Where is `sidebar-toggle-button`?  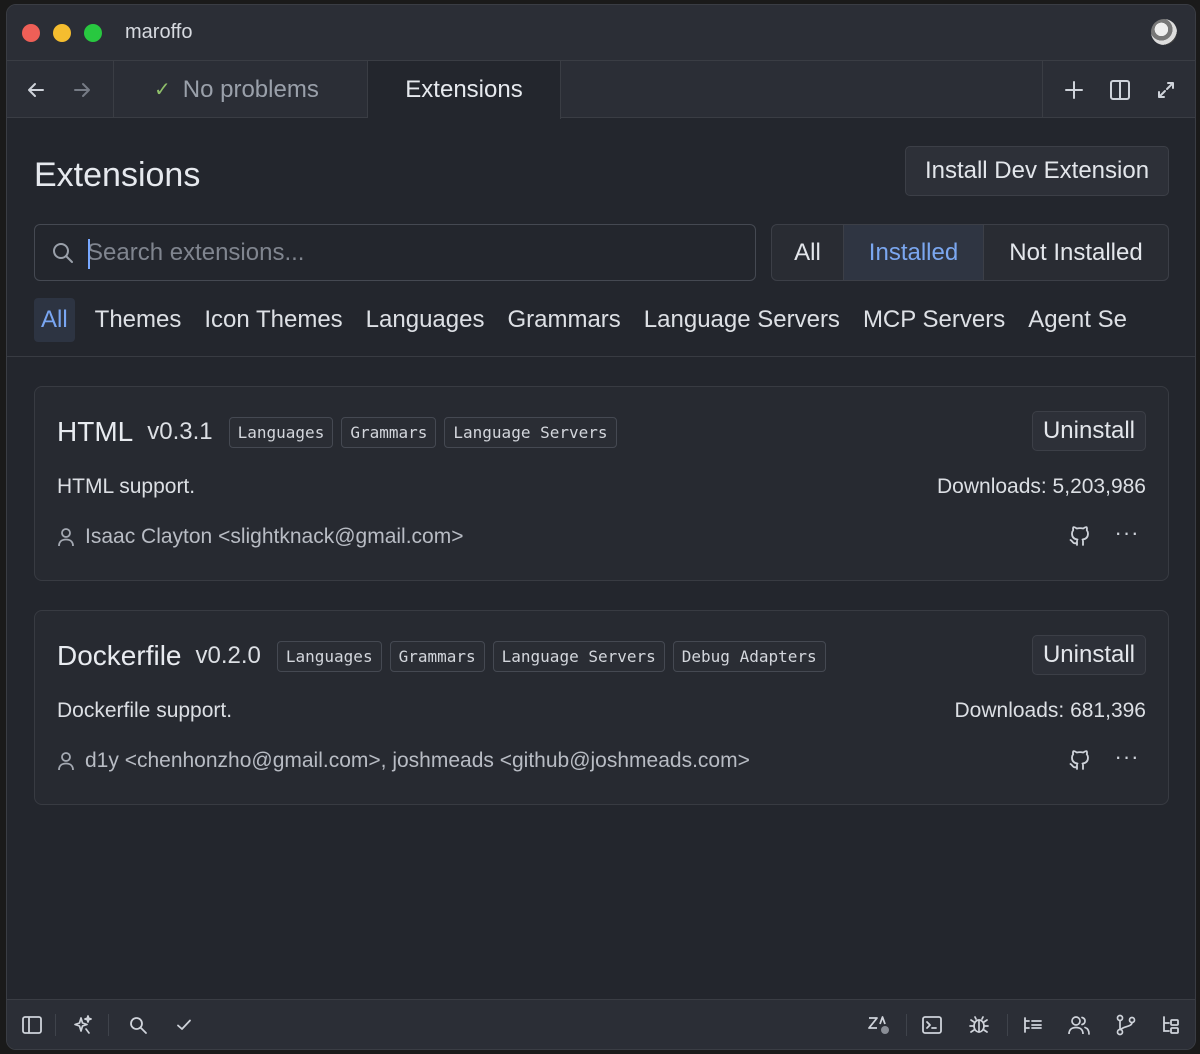
sidebar-toggle-button is located at coordinates (32, 1025).